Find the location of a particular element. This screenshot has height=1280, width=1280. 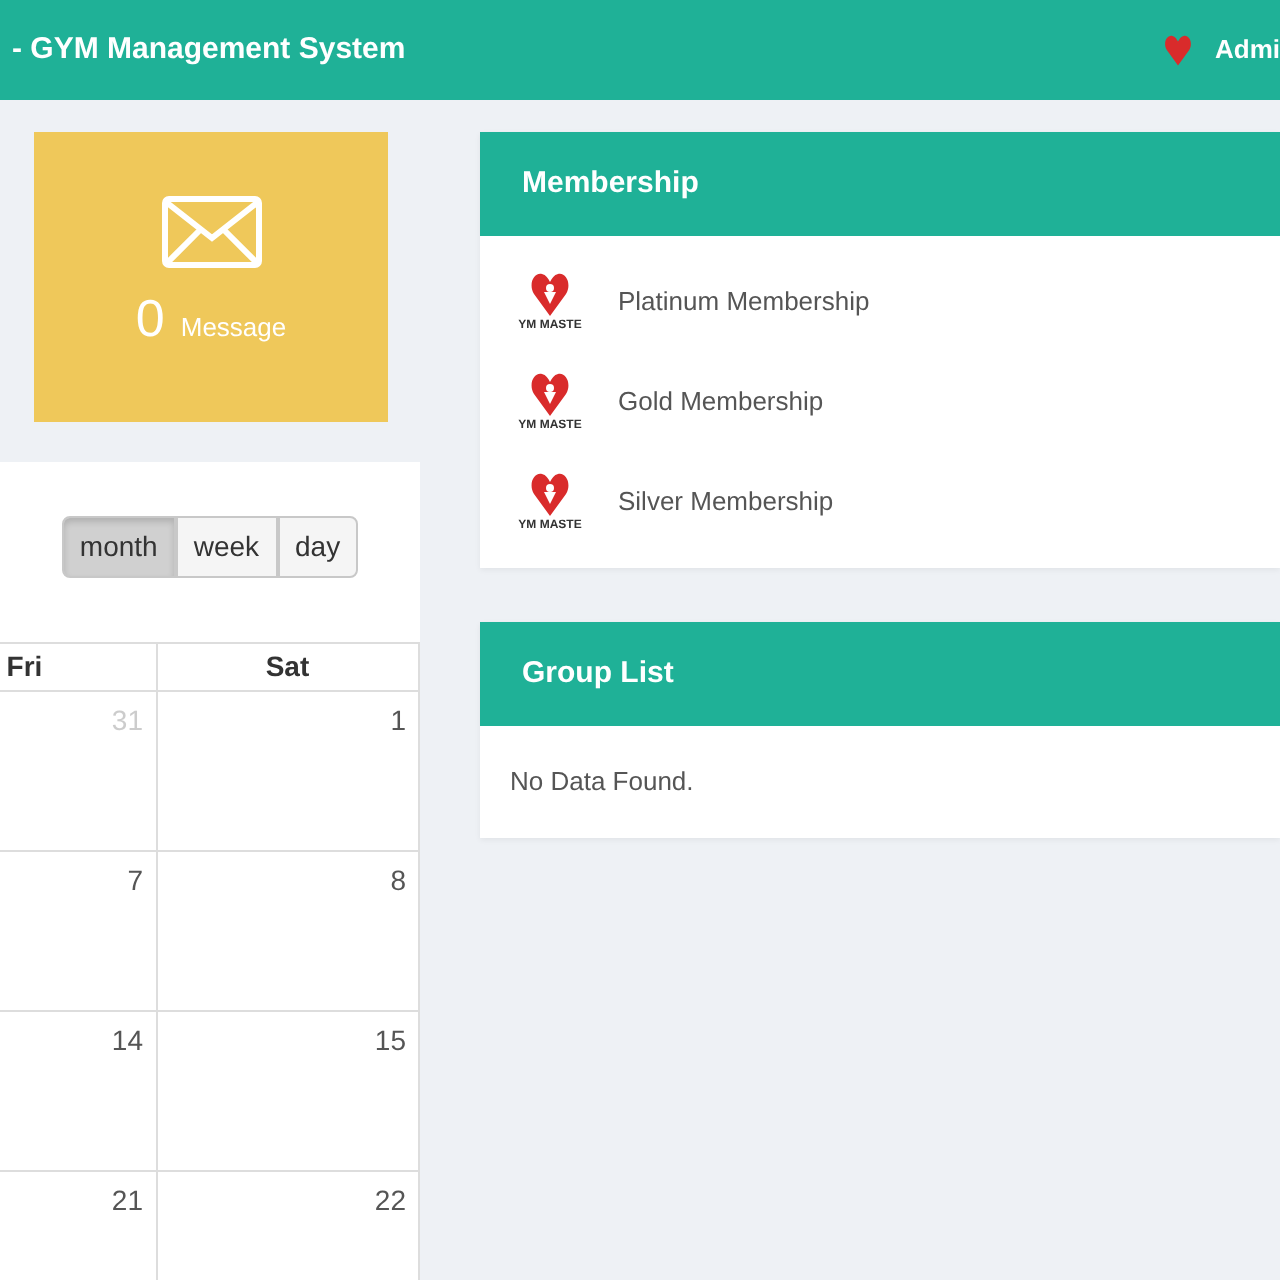

date-number: 1 is located at coordinates (398, 720).